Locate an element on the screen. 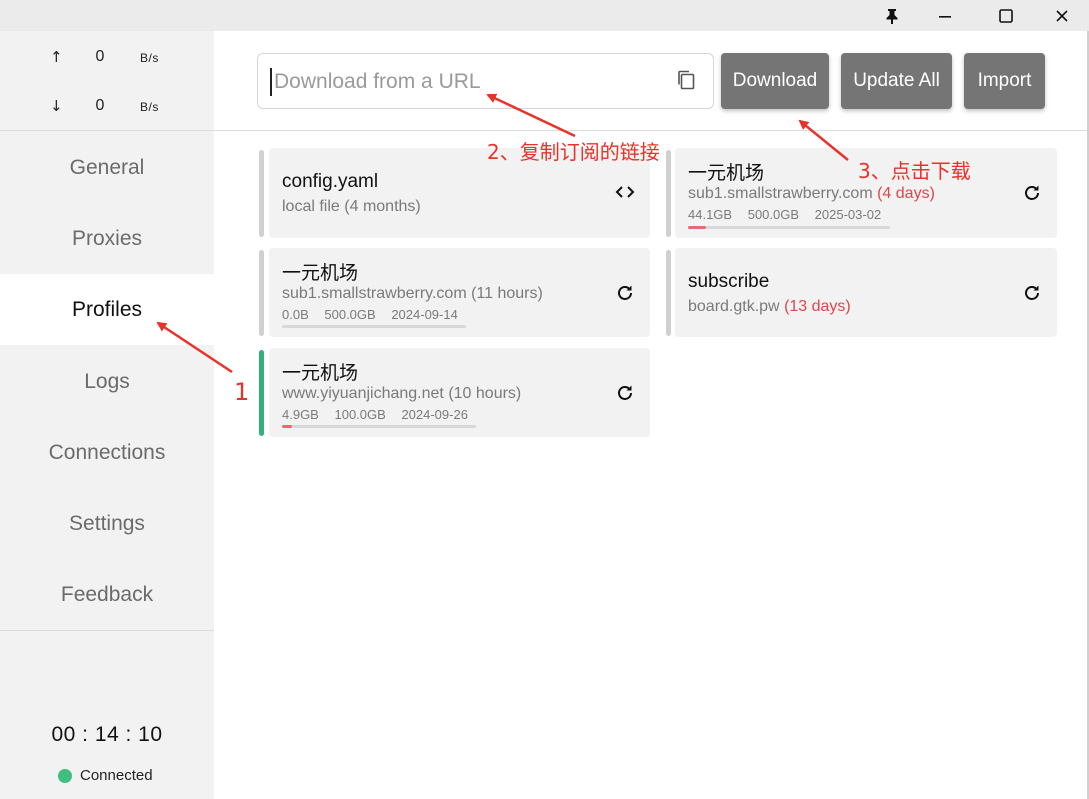  title-bar is located at coordinates (544, 15).